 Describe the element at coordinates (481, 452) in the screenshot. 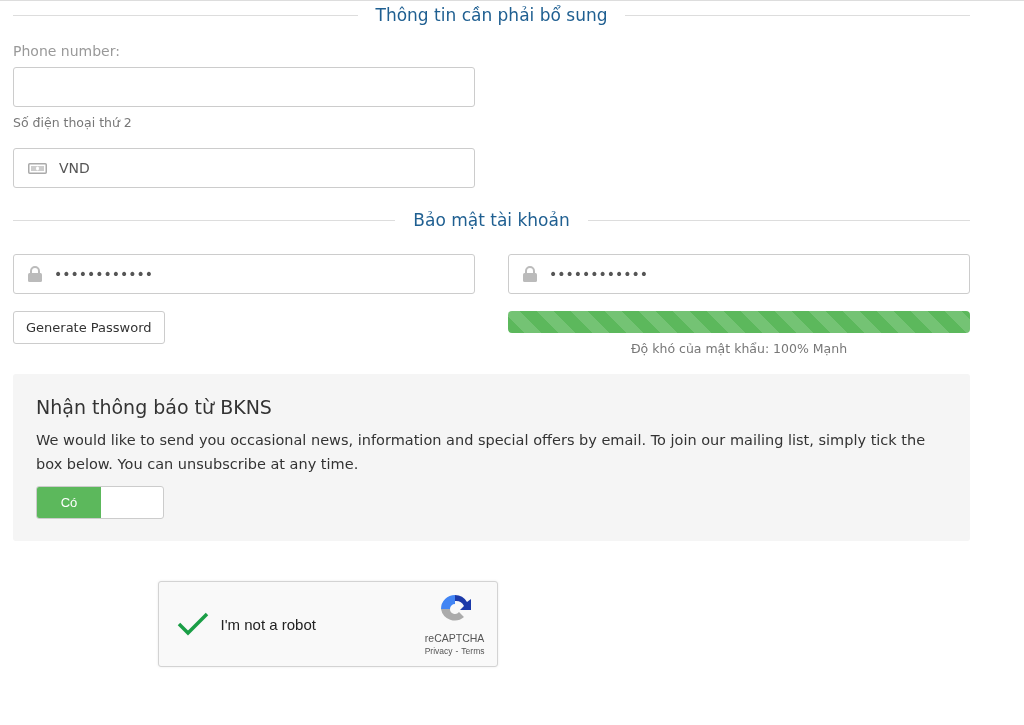

I see `panel-text: We would like to send you occasional news, information and special offers by email. To join our mailing list, simply tick the box below. You can unsubscribe at any time.` at that location.